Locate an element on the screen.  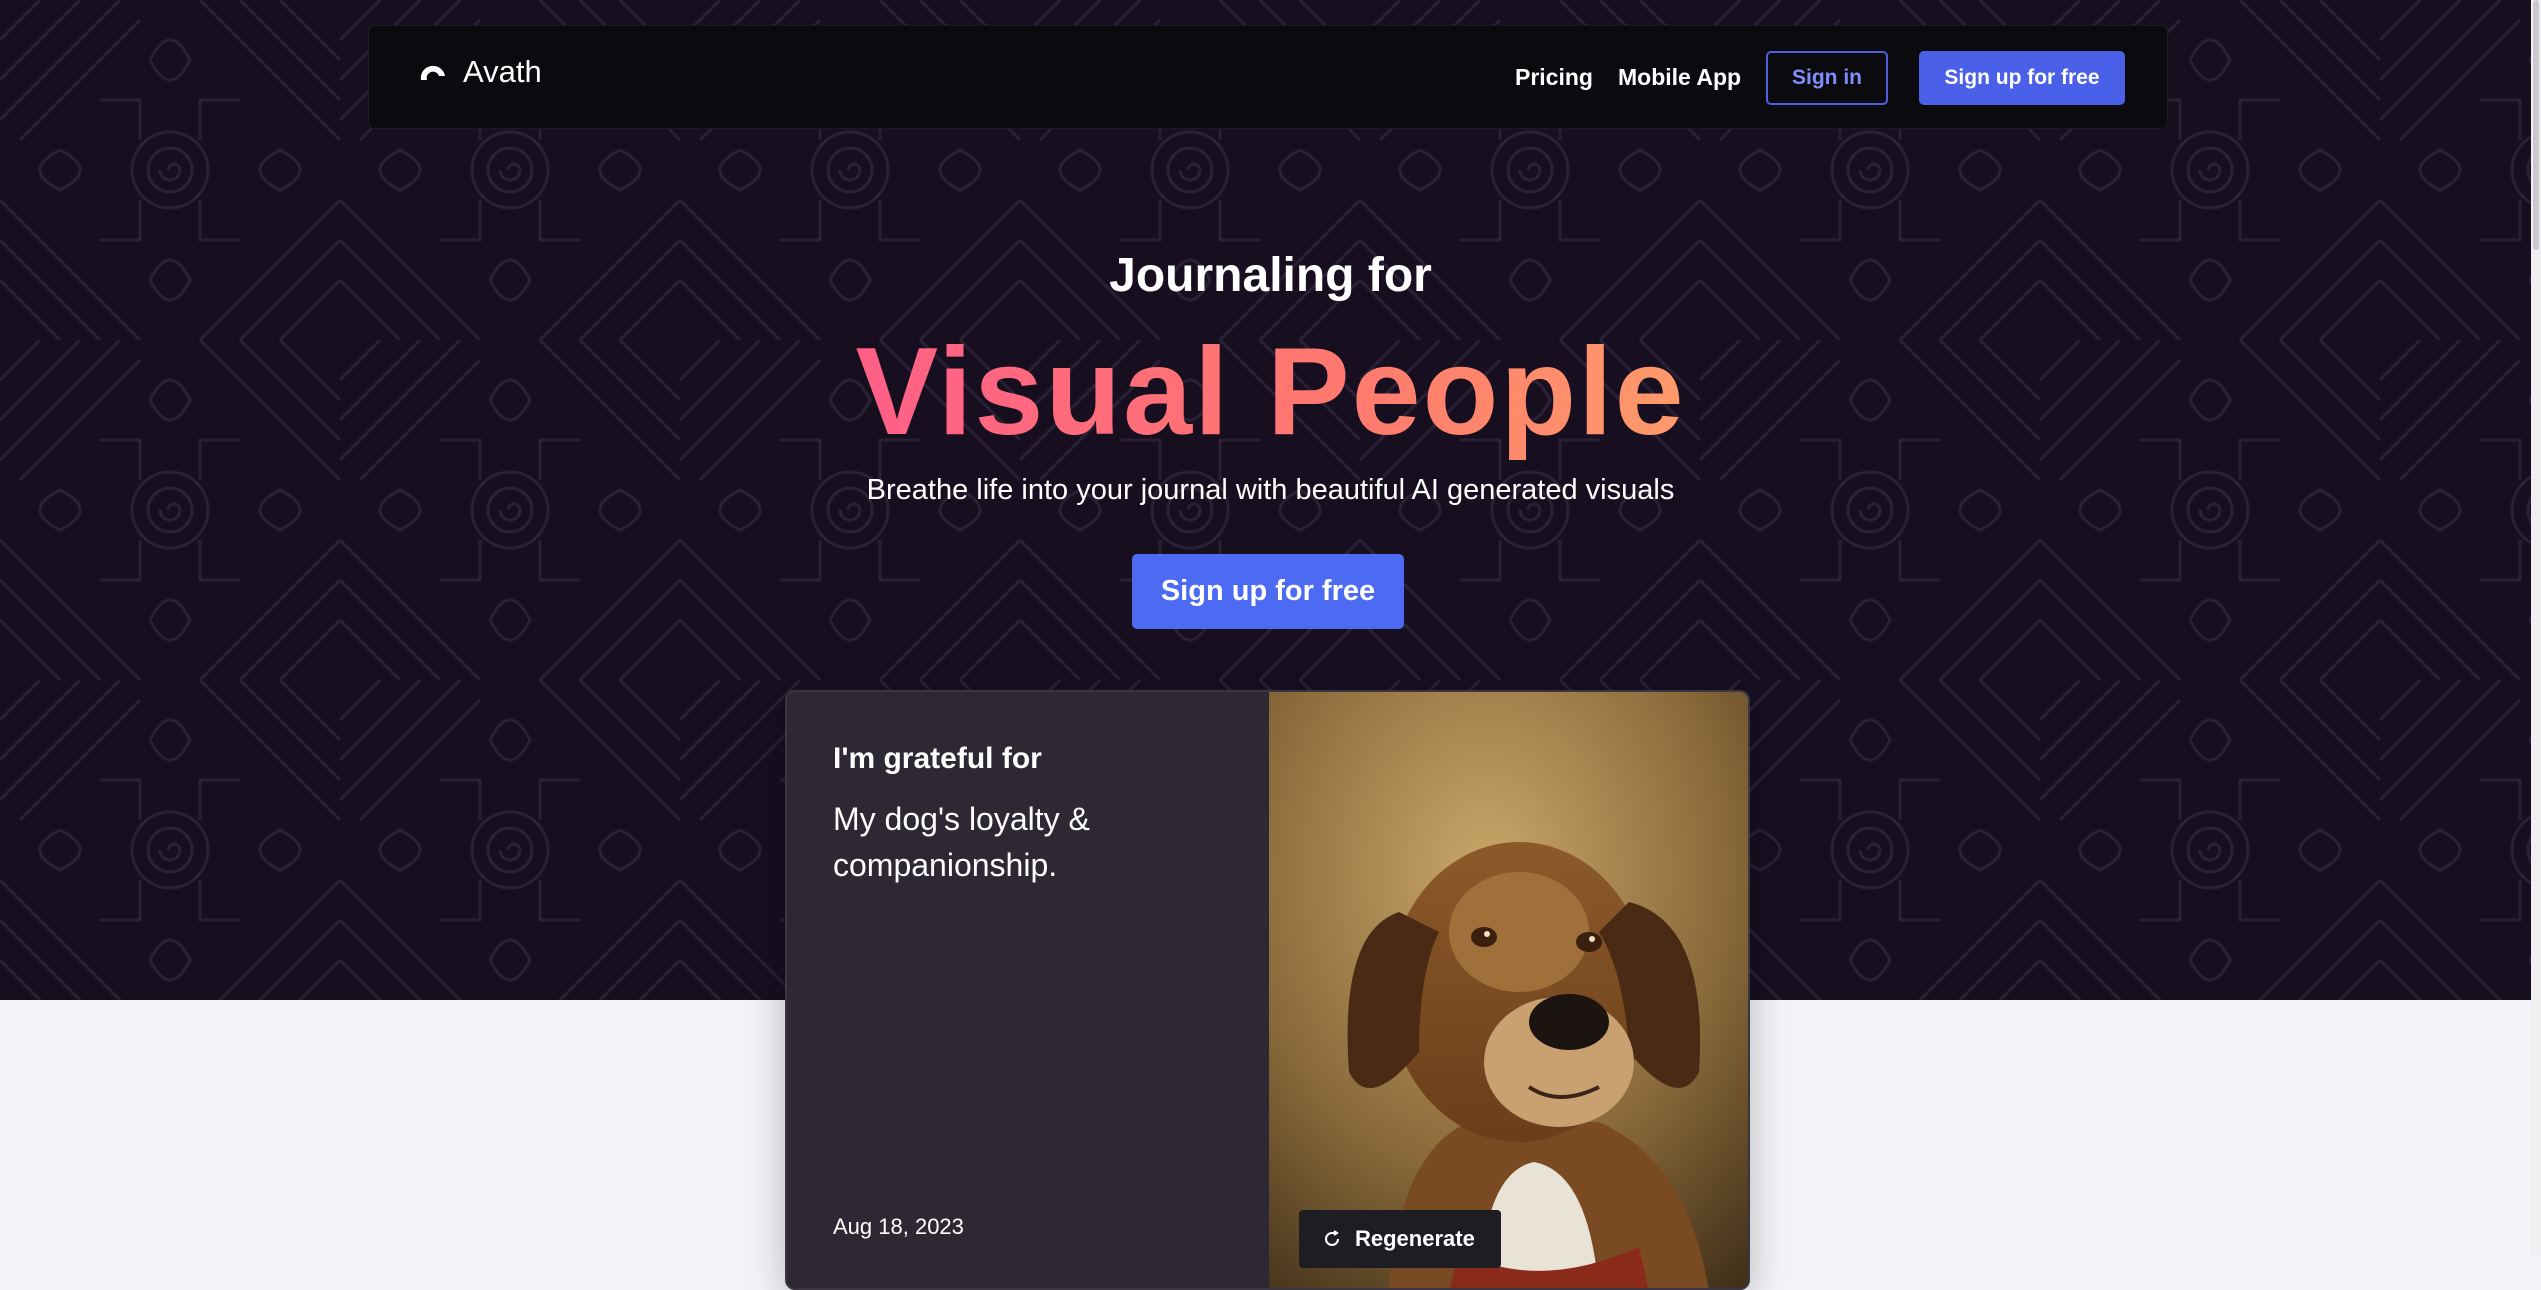
regenerate-button: Regenerate is located at coordinates (1400, 1239).